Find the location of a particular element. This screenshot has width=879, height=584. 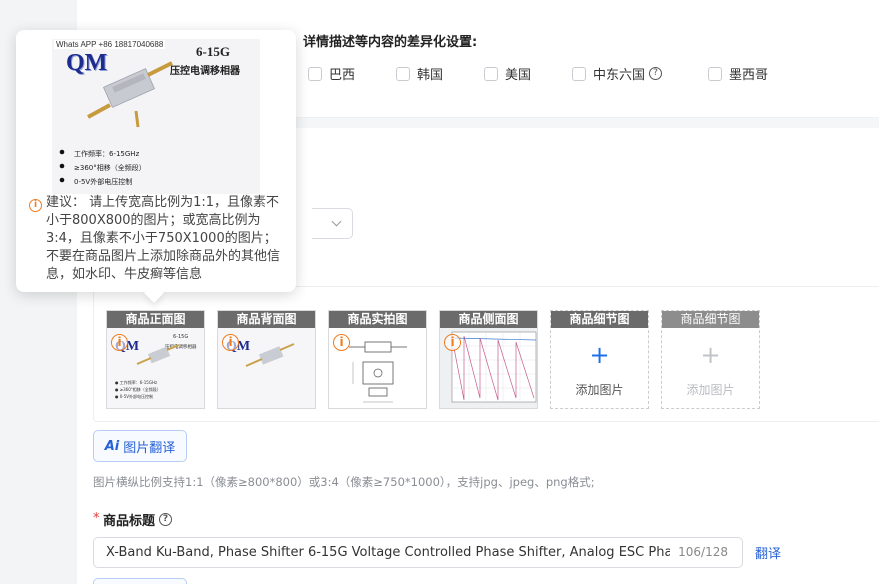

image-slot-real-photo: 商品实拍图 i is located at coordinates (377, 359).